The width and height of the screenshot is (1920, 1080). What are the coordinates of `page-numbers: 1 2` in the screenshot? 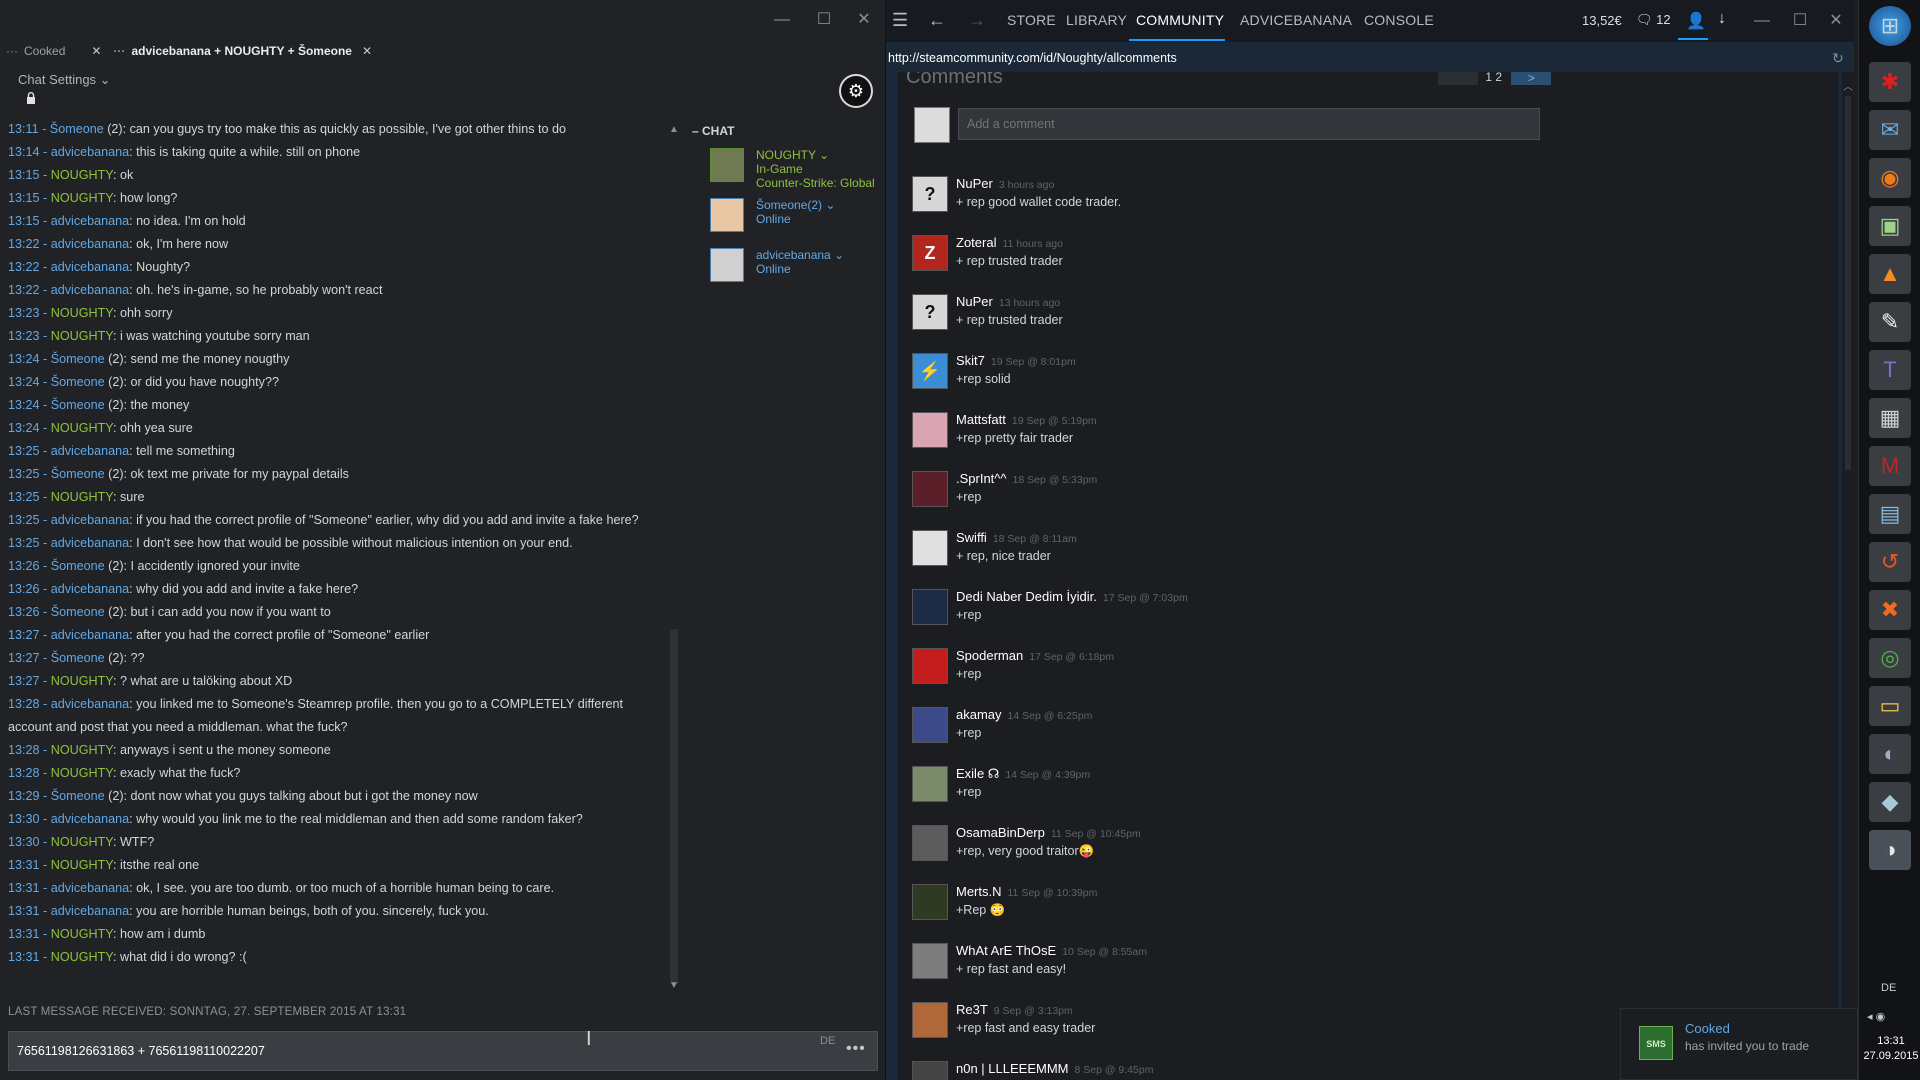 It's located at (1493, 78).